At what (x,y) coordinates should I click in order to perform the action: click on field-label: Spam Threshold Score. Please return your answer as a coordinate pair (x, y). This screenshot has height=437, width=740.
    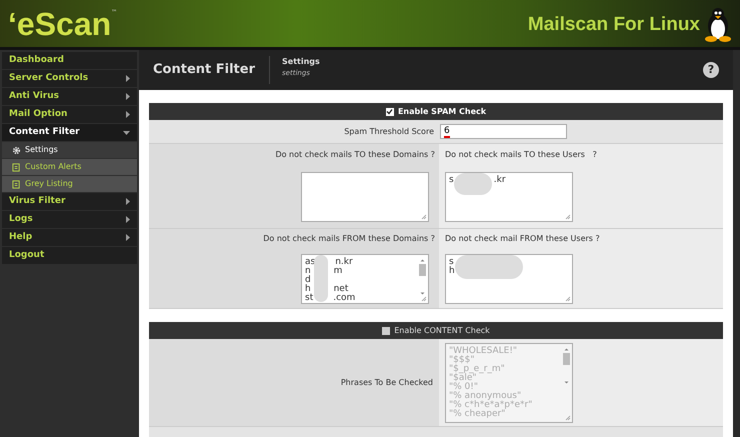
    Looking at the image, I should click on (389, 132).